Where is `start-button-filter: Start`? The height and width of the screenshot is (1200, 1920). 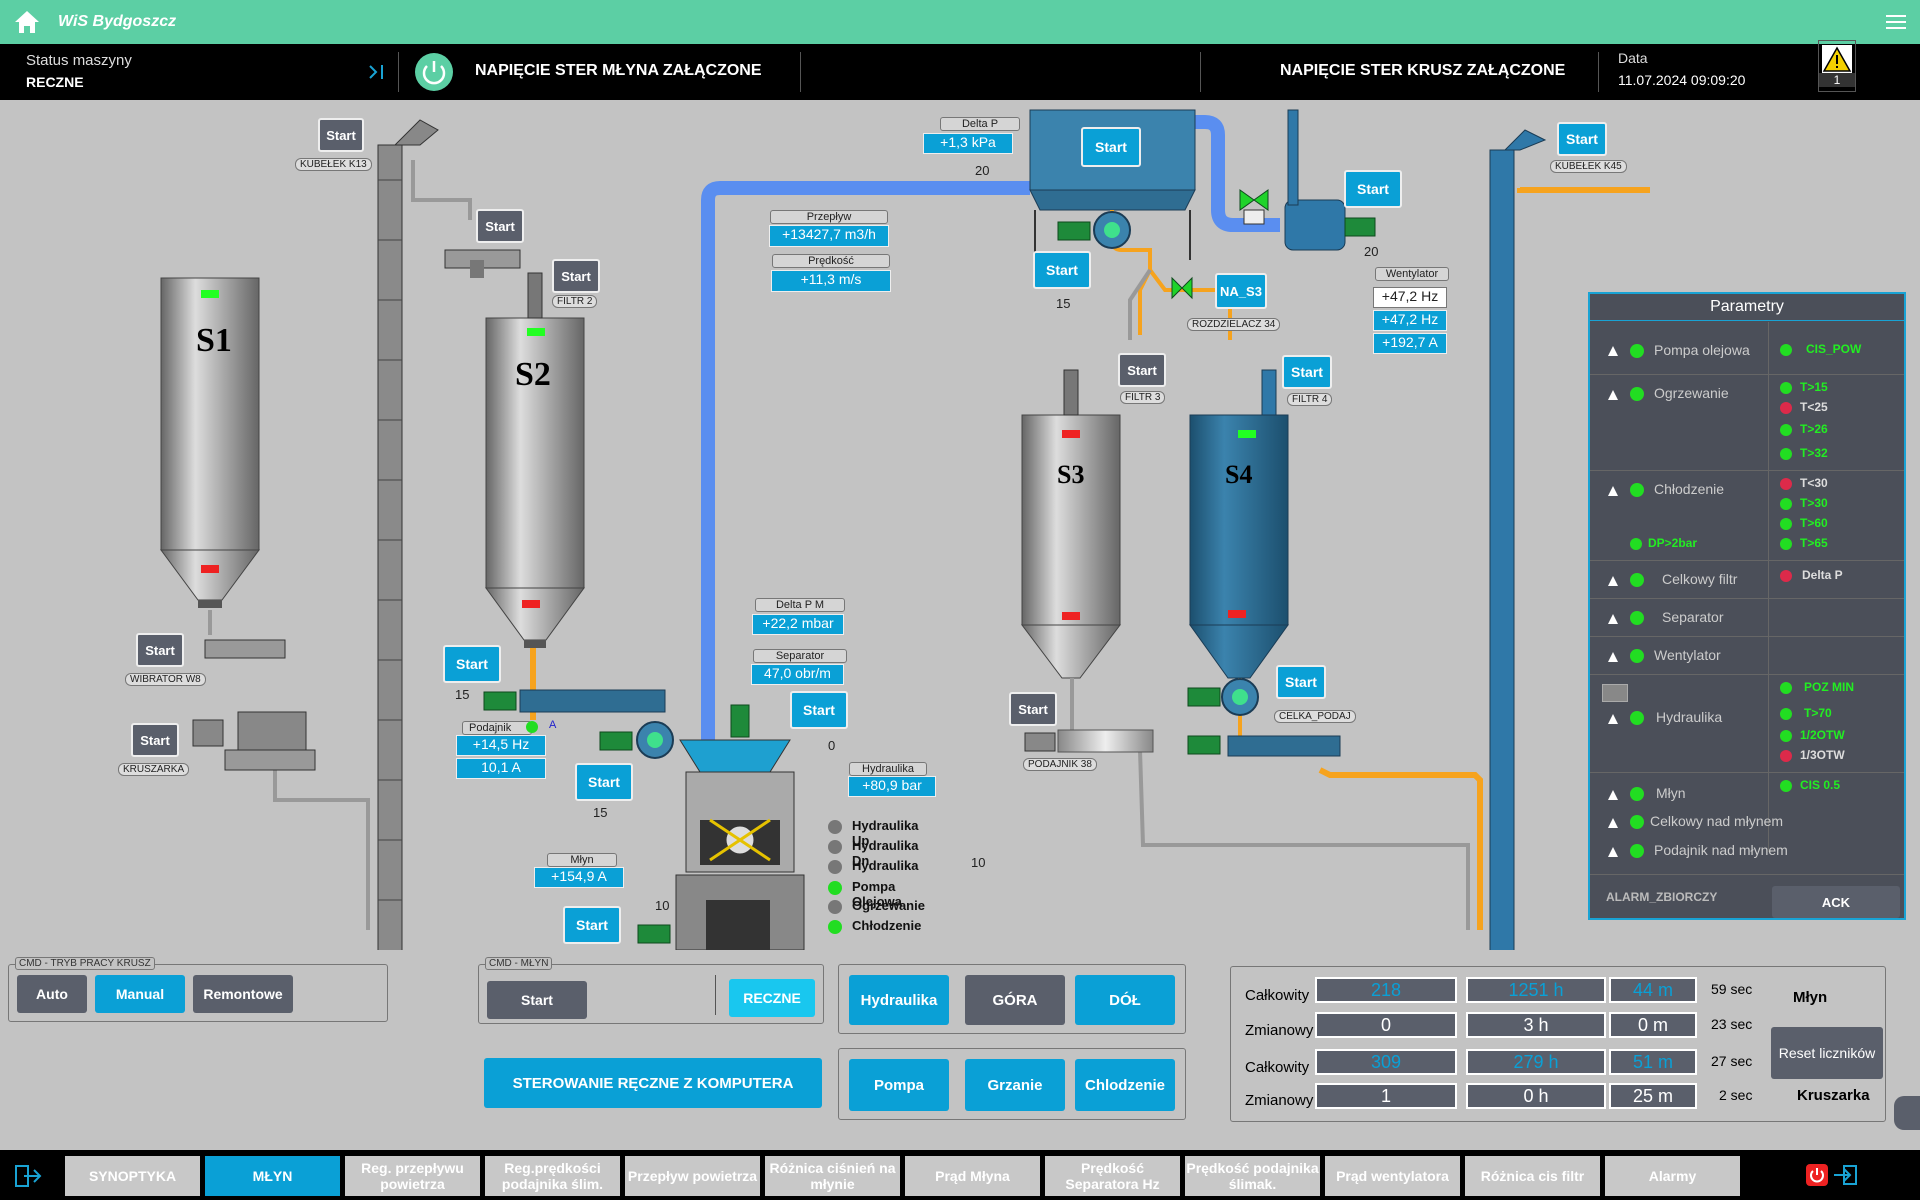 start-button-filter: Start is located at coordinates (1111, 147).